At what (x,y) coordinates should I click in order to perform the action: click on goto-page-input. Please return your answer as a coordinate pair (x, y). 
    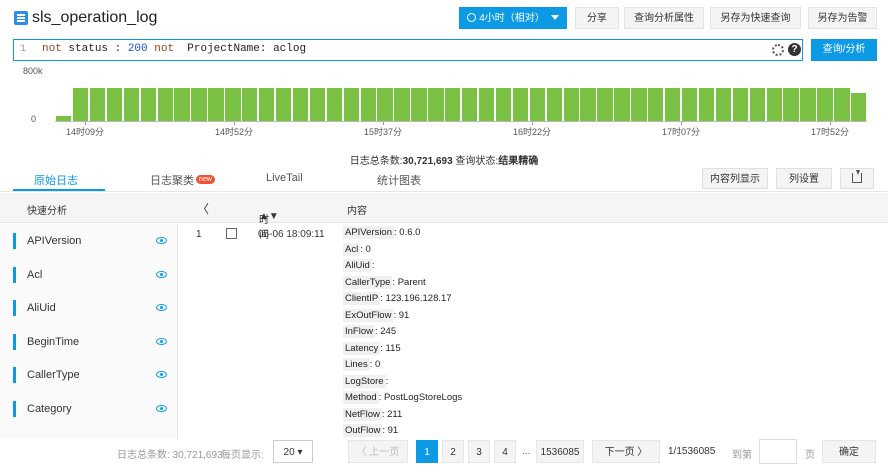
    Looking at the image, I should click on (778, 451).